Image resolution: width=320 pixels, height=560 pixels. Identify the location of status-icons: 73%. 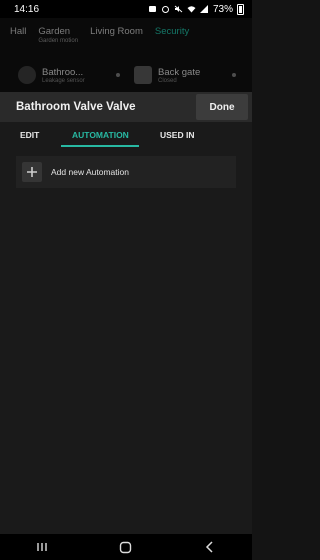
(196, 9).